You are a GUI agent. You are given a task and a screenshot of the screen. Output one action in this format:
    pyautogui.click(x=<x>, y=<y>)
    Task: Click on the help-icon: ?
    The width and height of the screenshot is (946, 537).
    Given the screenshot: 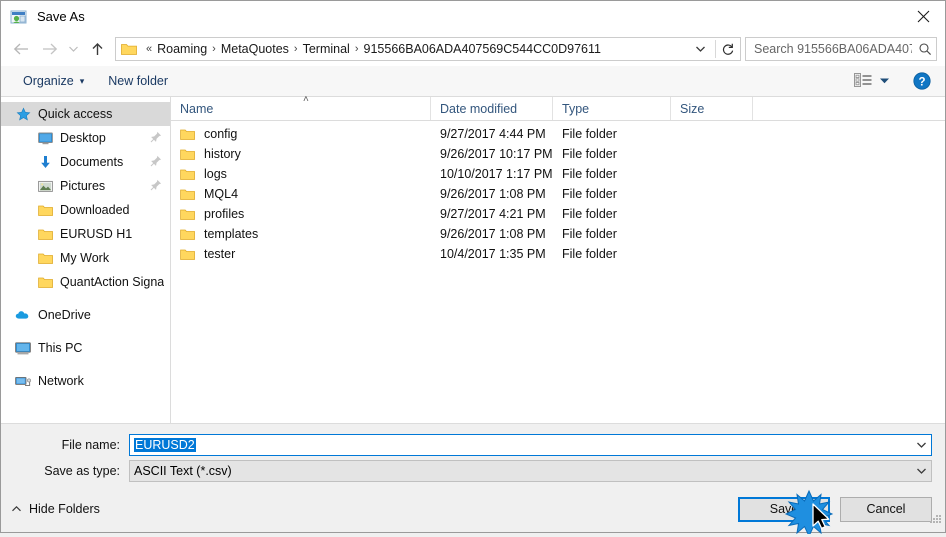 What is the action you would take?
    pyautogui.click(x=922, y=81)
    